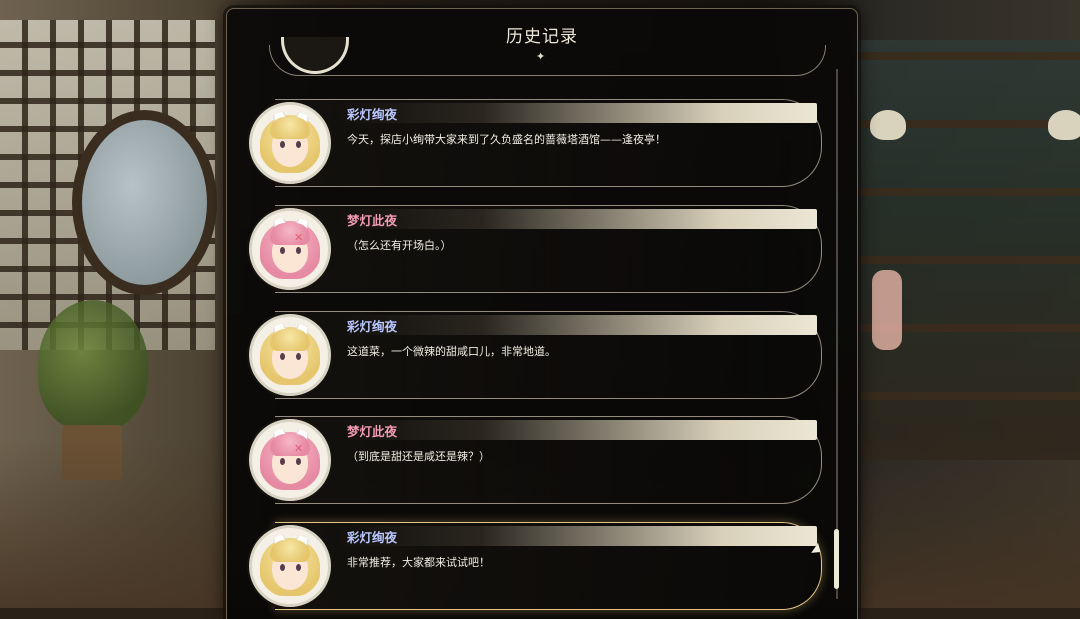 The height and width of the screenshot is (619, 1080). What do you see at coordinates (451, 351) in the screenshot?
I see `dialogue-text: 这道菜，一个微辣的甜咸口儿，非常地道。` at bounding box center [451, 351].